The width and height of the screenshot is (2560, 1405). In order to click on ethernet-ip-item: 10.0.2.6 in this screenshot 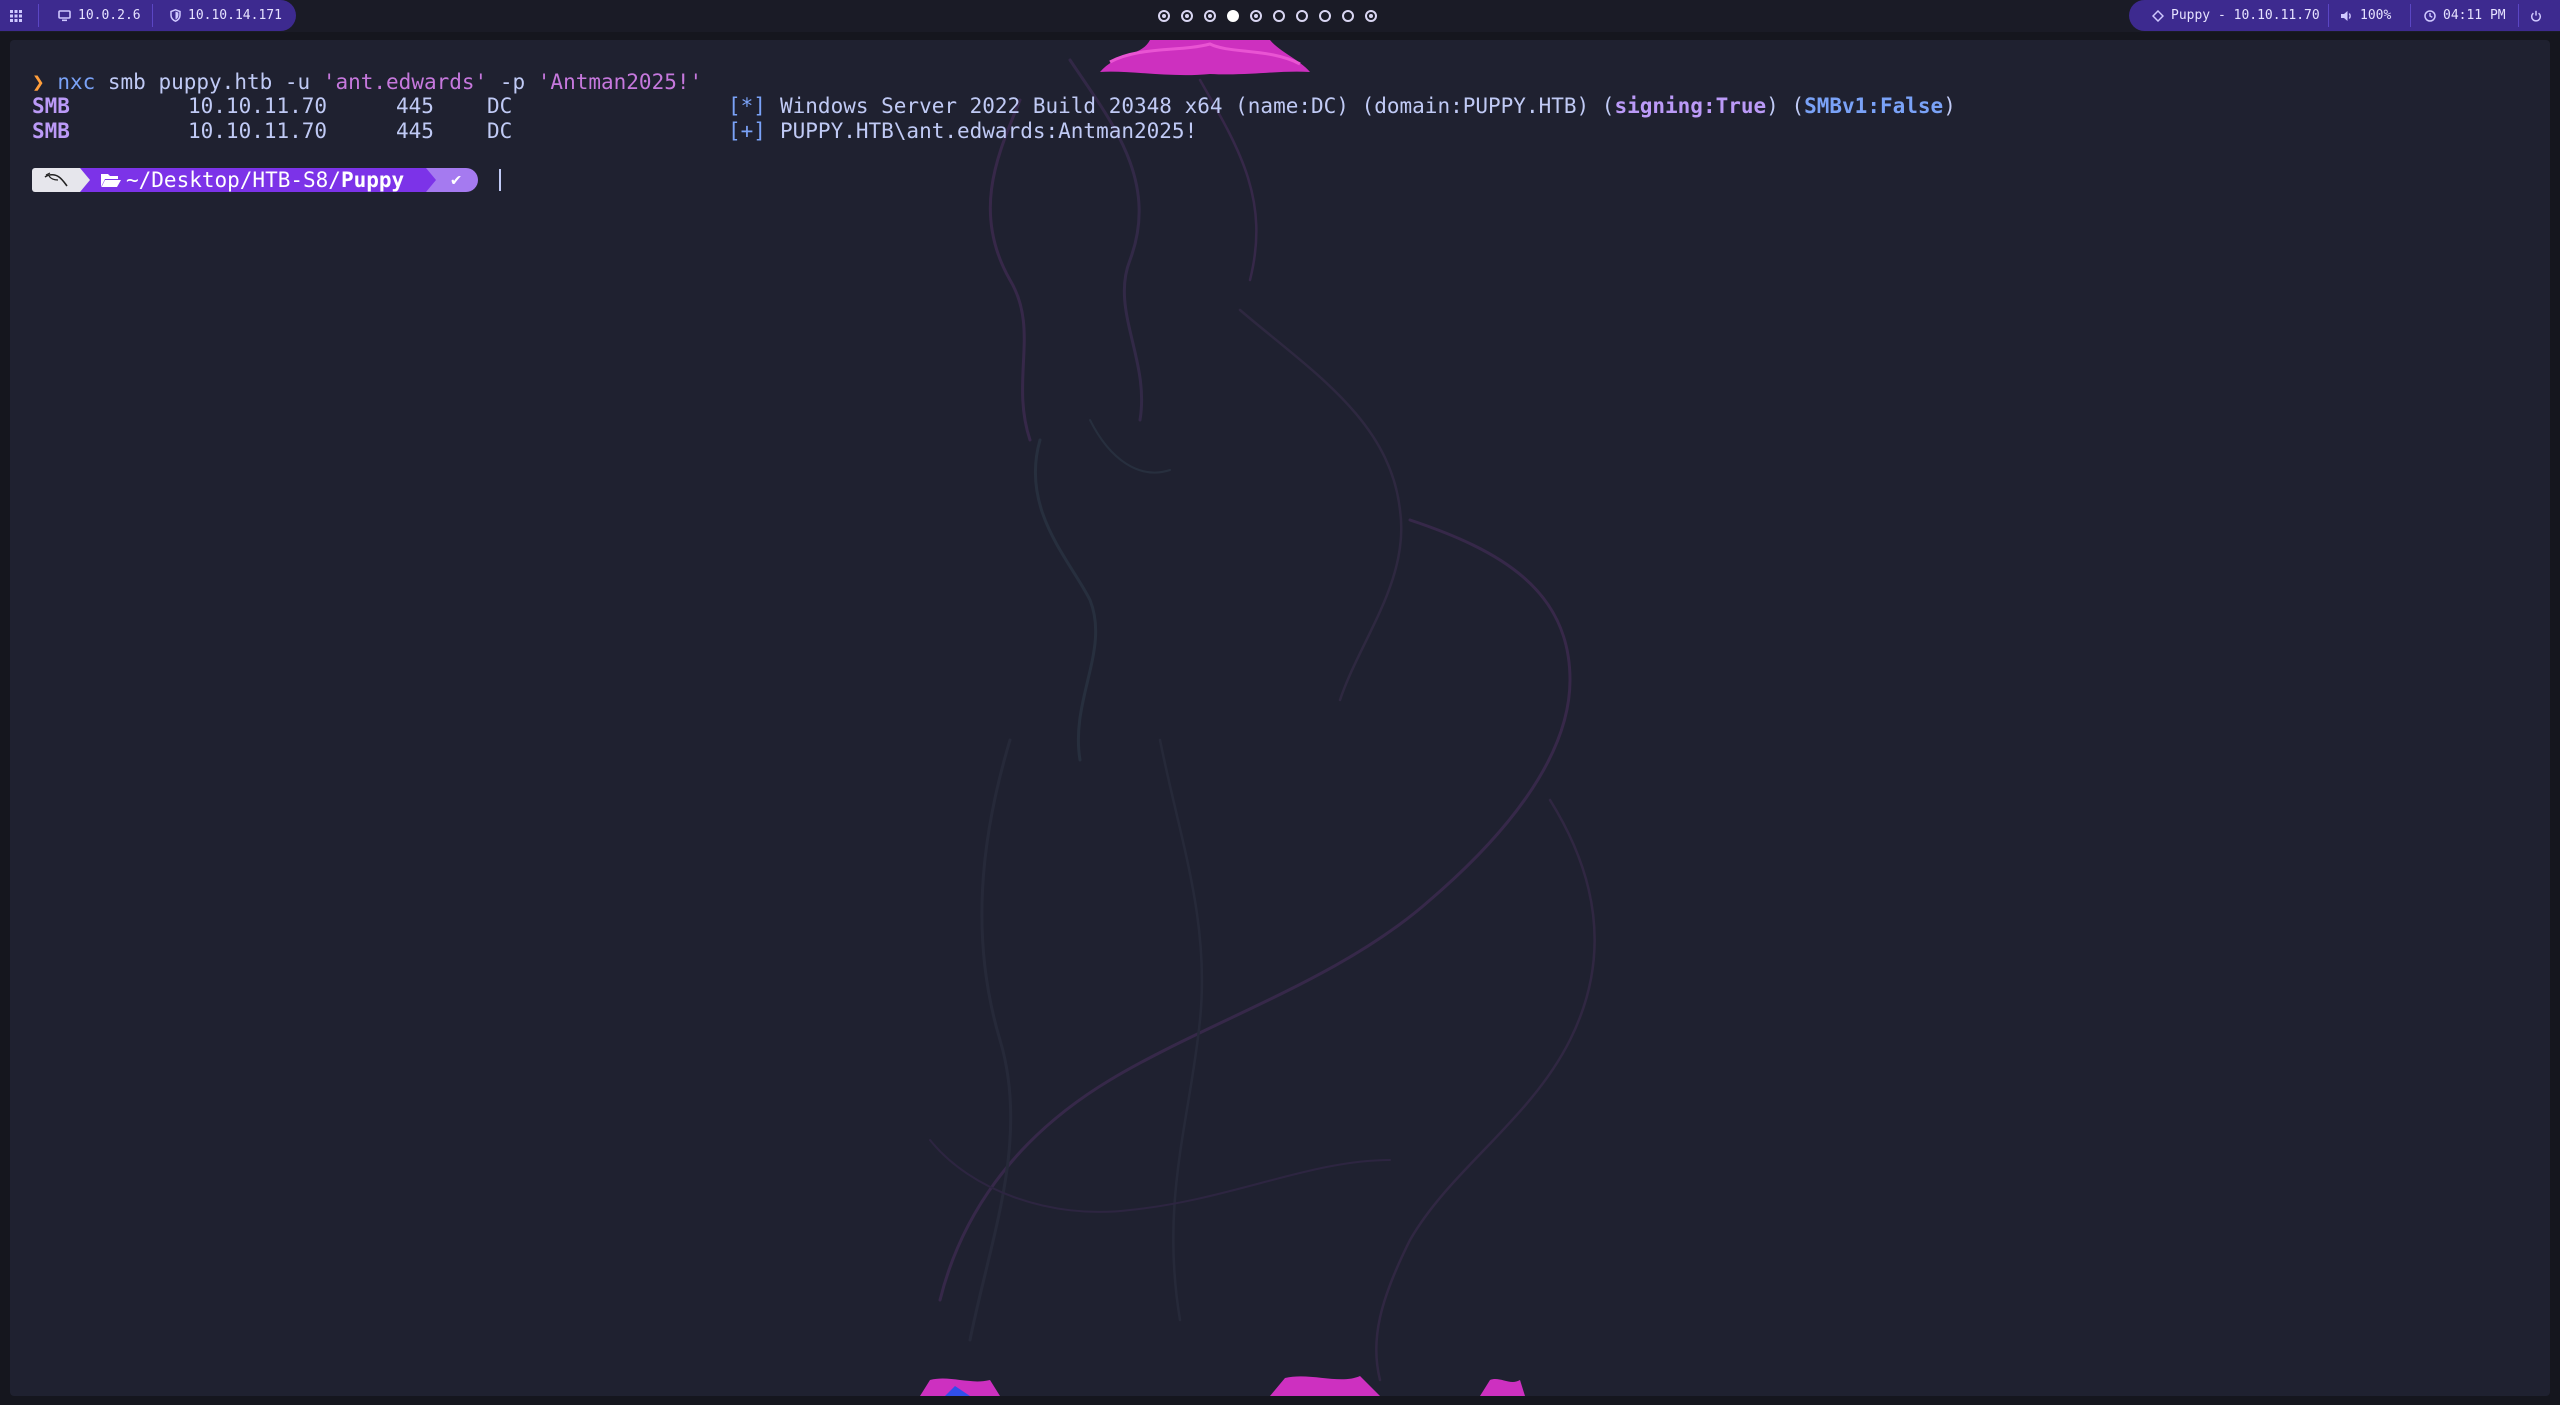, I will do `click(99, 15)`.